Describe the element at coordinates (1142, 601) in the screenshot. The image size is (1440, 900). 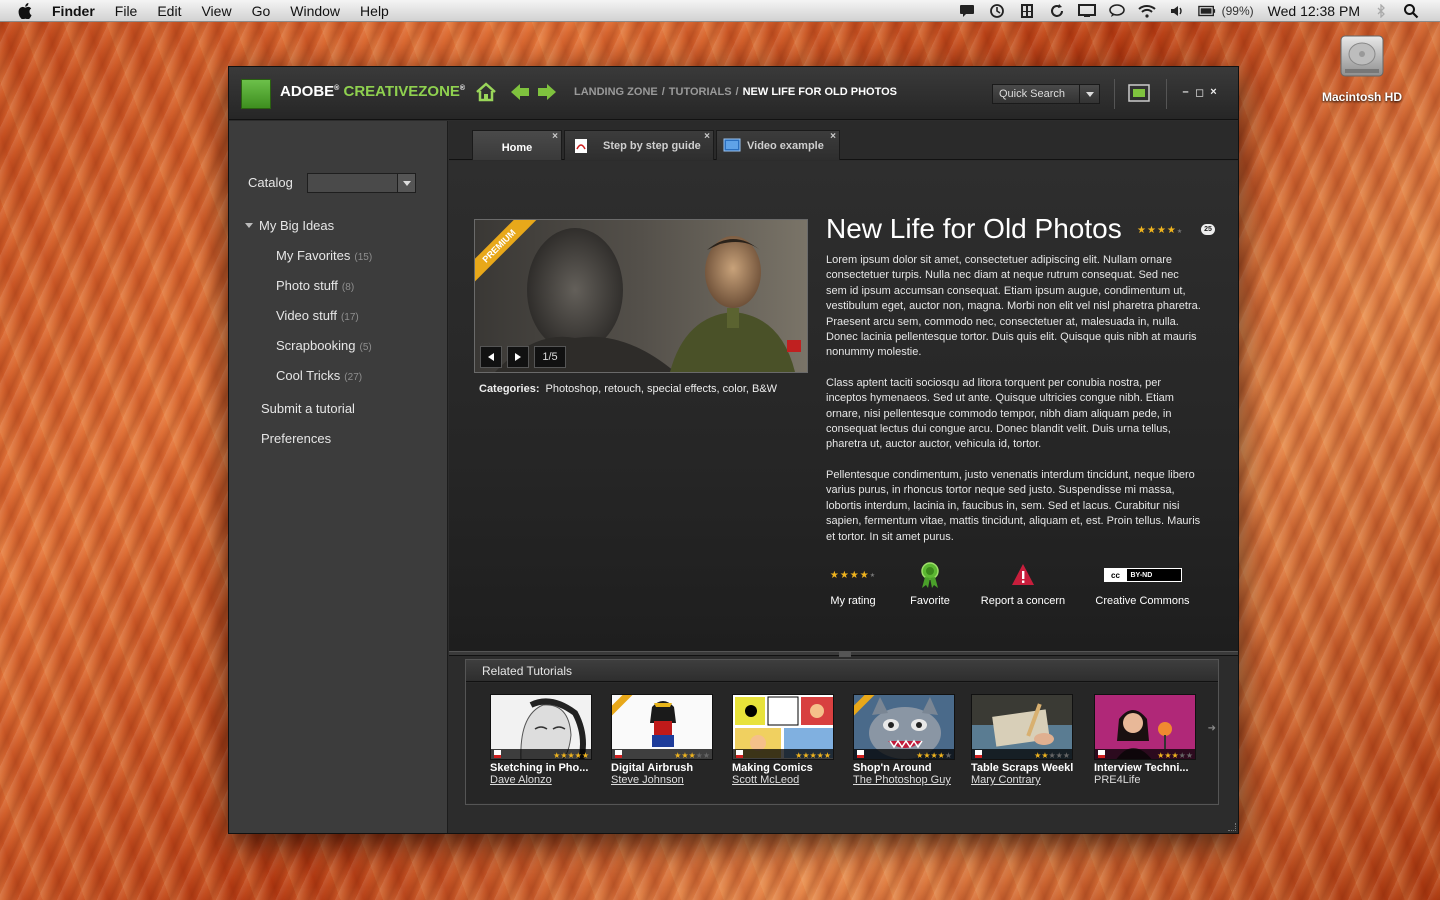
I see `creative-commons-label: Creative Commons` at that location.